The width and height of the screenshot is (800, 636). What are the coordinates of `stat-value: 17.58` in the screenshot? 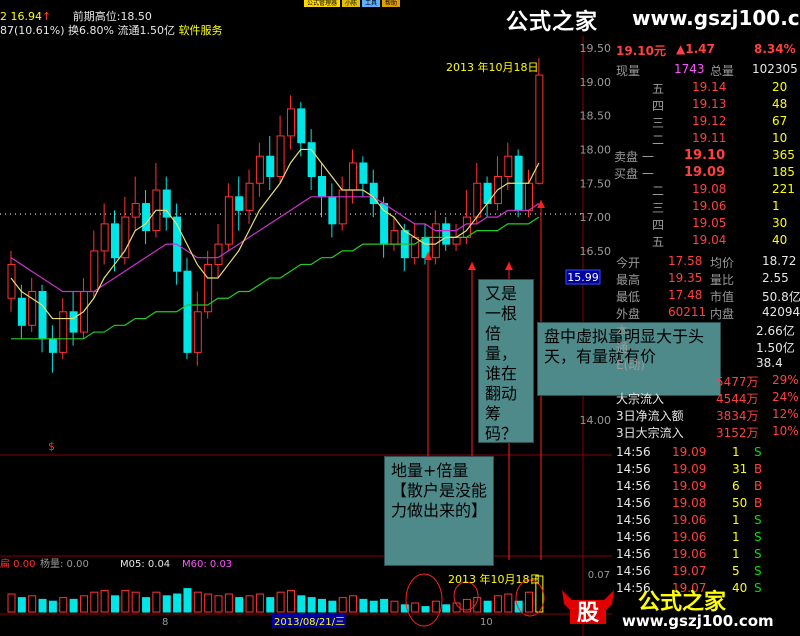 It's located at (685, 261).